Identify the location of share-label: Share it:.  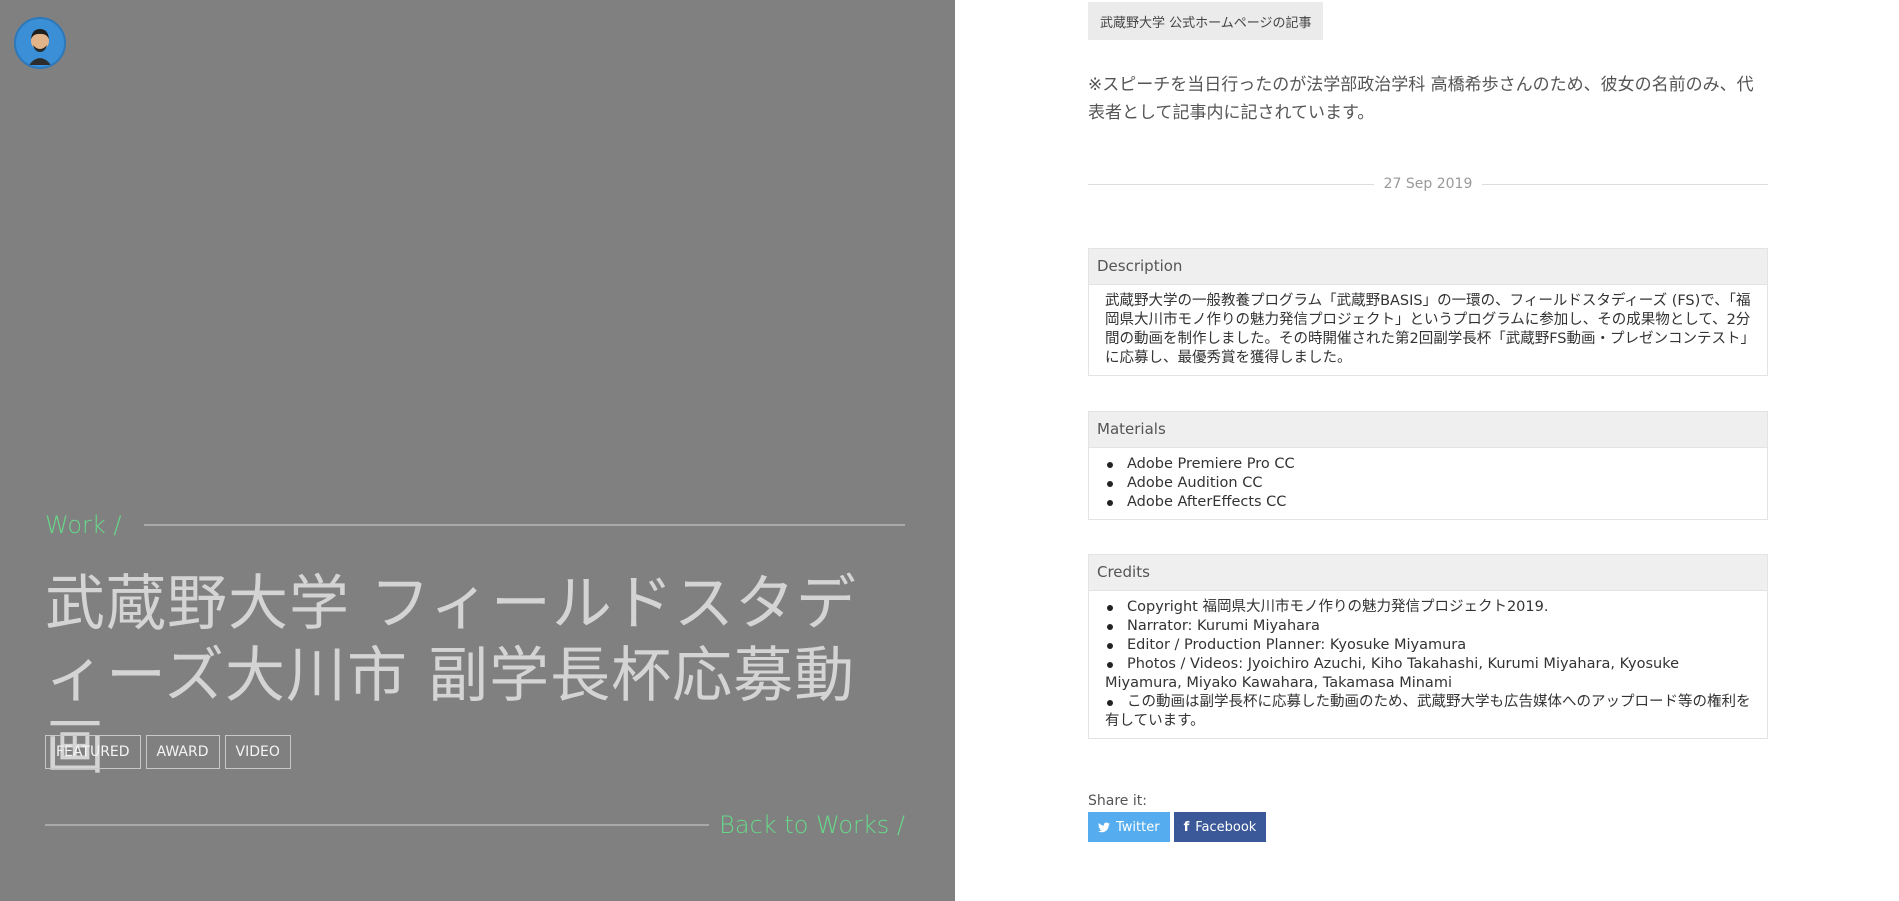
(1117, 801).